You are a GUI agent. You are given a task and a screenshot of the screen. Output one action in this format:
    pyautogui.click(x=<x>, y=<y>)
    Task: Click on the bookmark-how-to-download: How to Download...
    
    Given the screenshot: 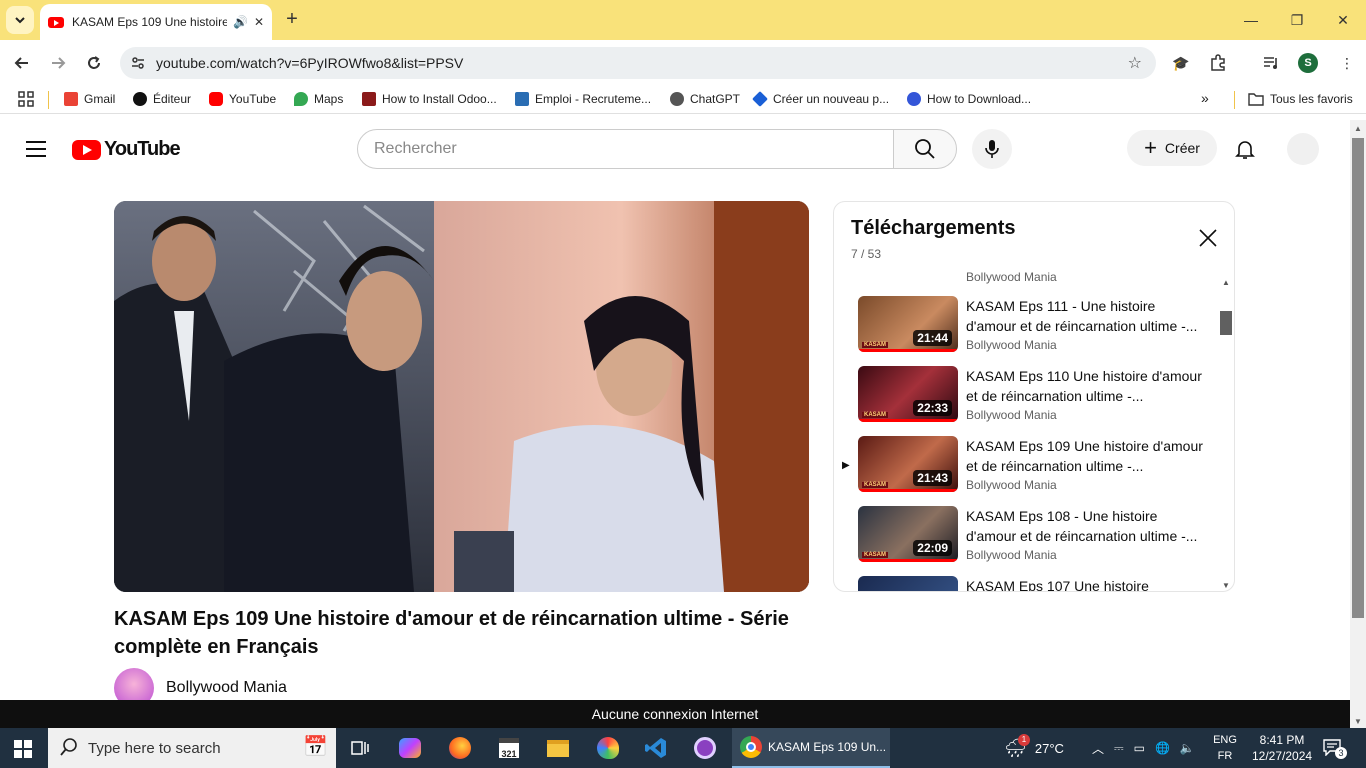 What is the action you would take?
    pyautogui.click(x=969, y=99)
    